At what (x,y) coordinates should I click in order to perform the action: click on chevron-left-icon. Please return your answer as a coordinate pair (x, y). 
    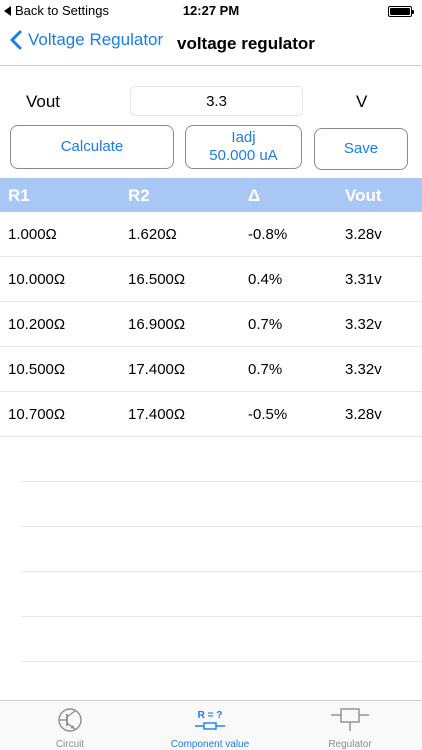
    Looking at the image, I should click on (16, 40).